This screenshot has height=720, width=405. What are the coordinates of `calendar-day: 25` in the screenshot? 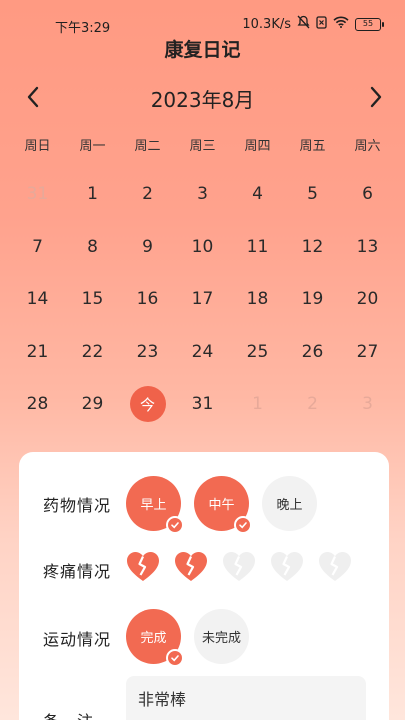 It's located at (257, 352).